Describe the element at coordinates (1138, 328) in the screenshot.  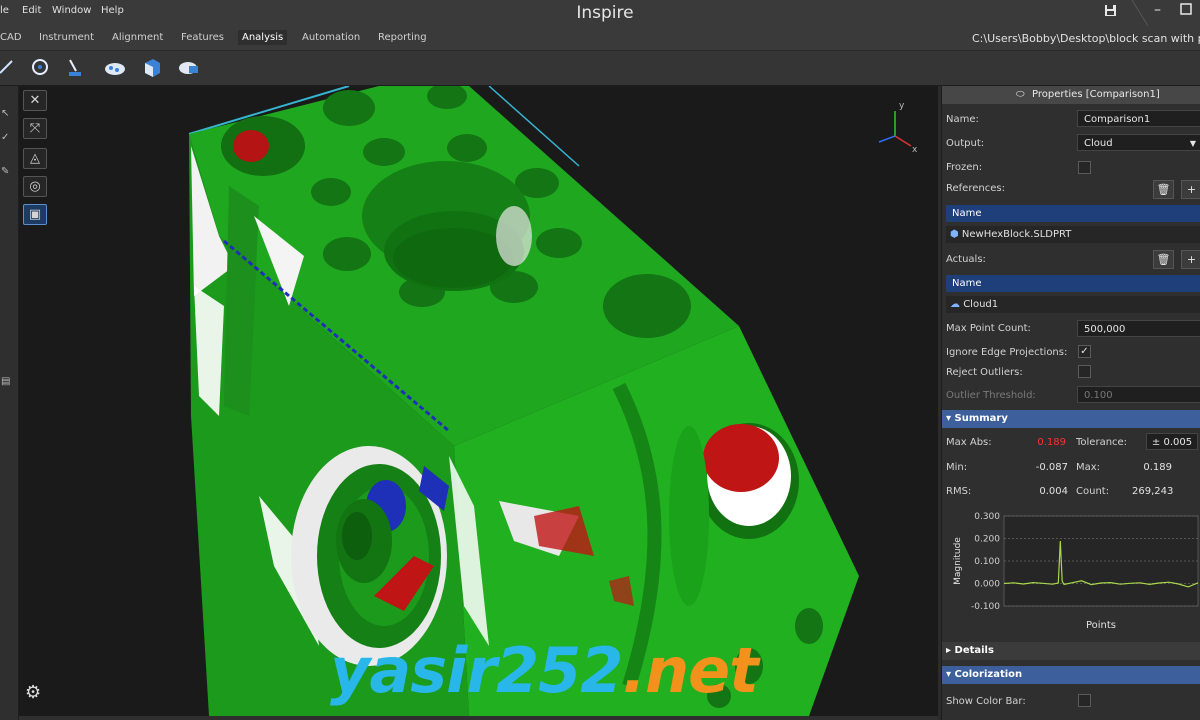
I see `max-point-field: 500,000` at that location.